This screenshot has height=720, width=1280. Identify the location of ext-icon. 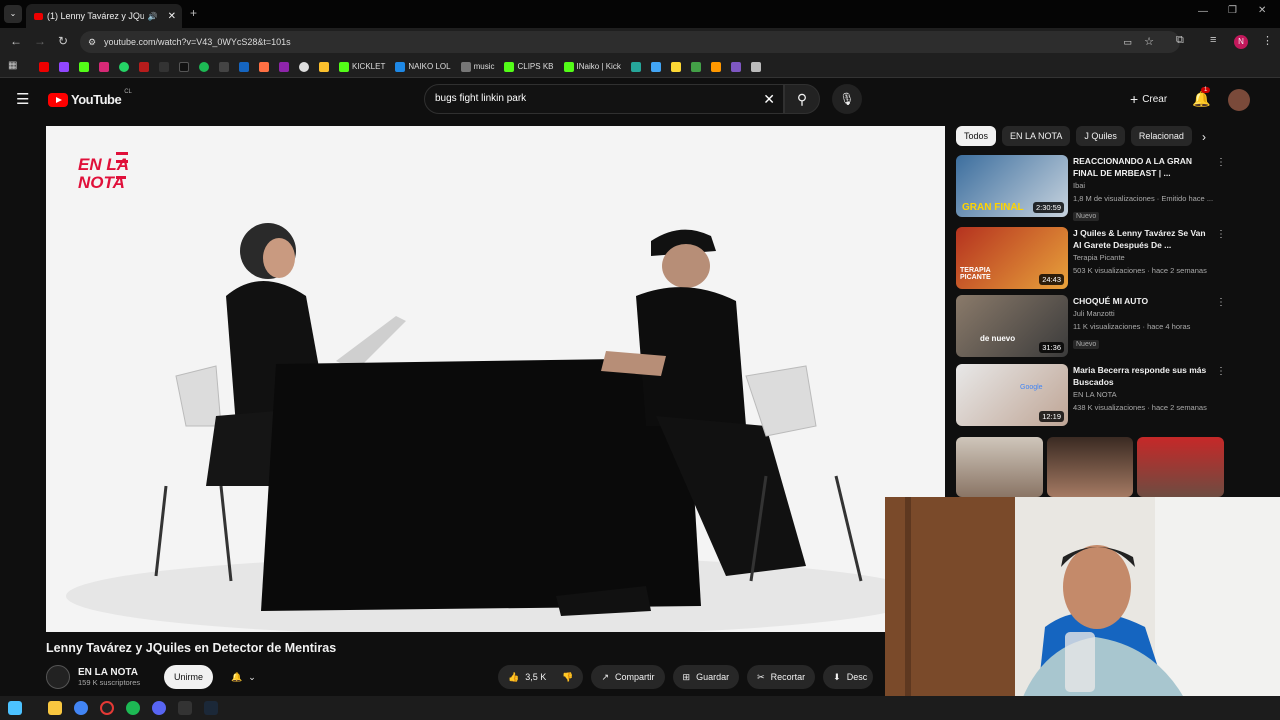
(655, 66).